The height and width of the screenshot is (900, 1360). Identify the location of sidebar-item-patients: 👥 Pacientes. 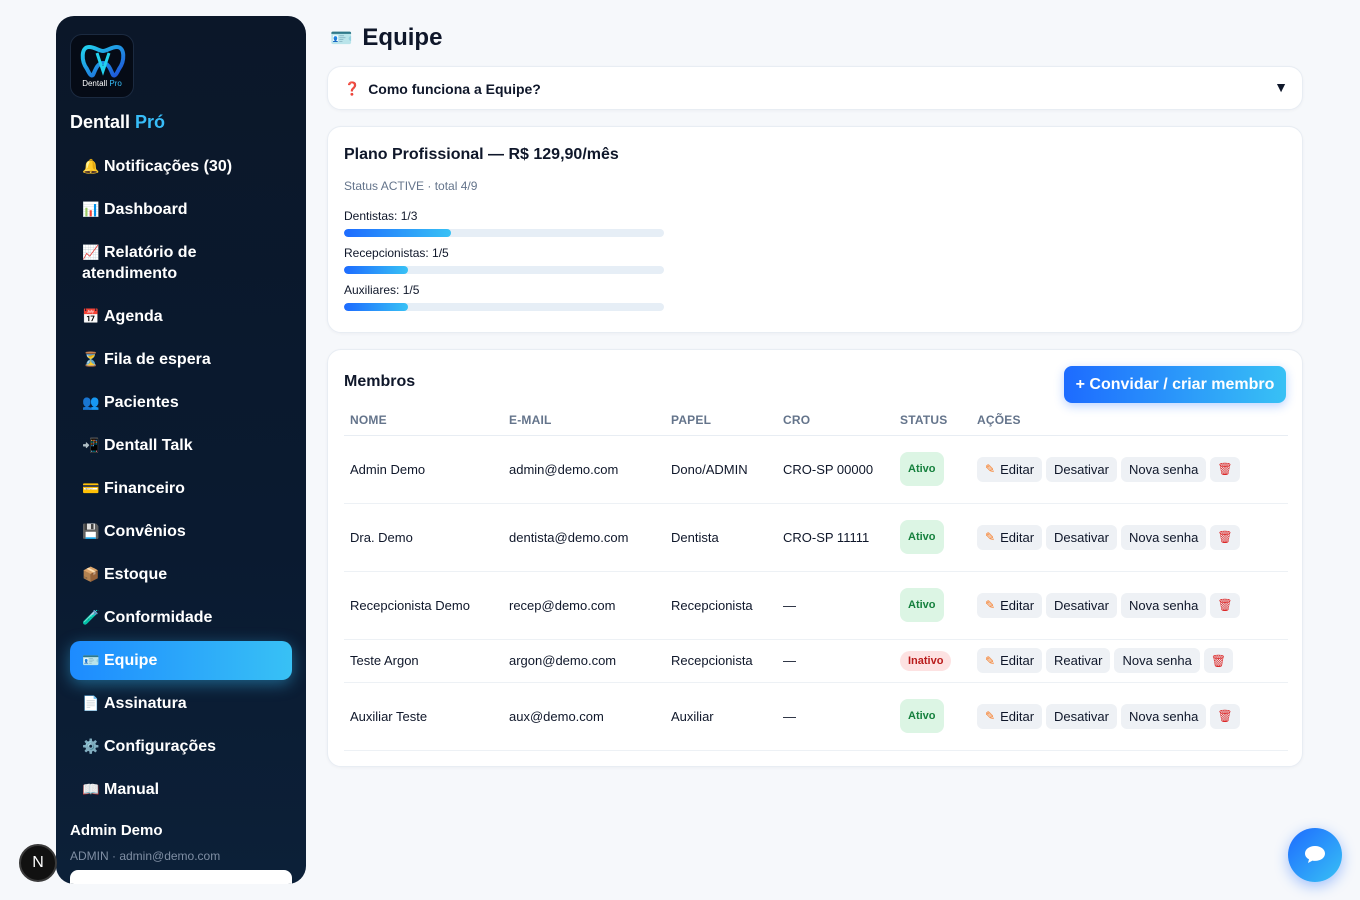
(181, 402).